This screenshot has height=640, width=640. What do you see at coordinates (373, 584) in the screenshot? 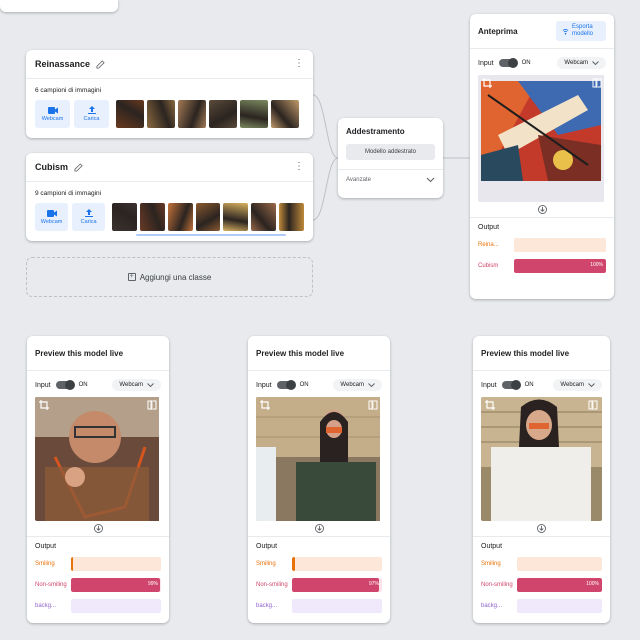
I see `confidence-value: 97%` at bounding box center [373, 584].